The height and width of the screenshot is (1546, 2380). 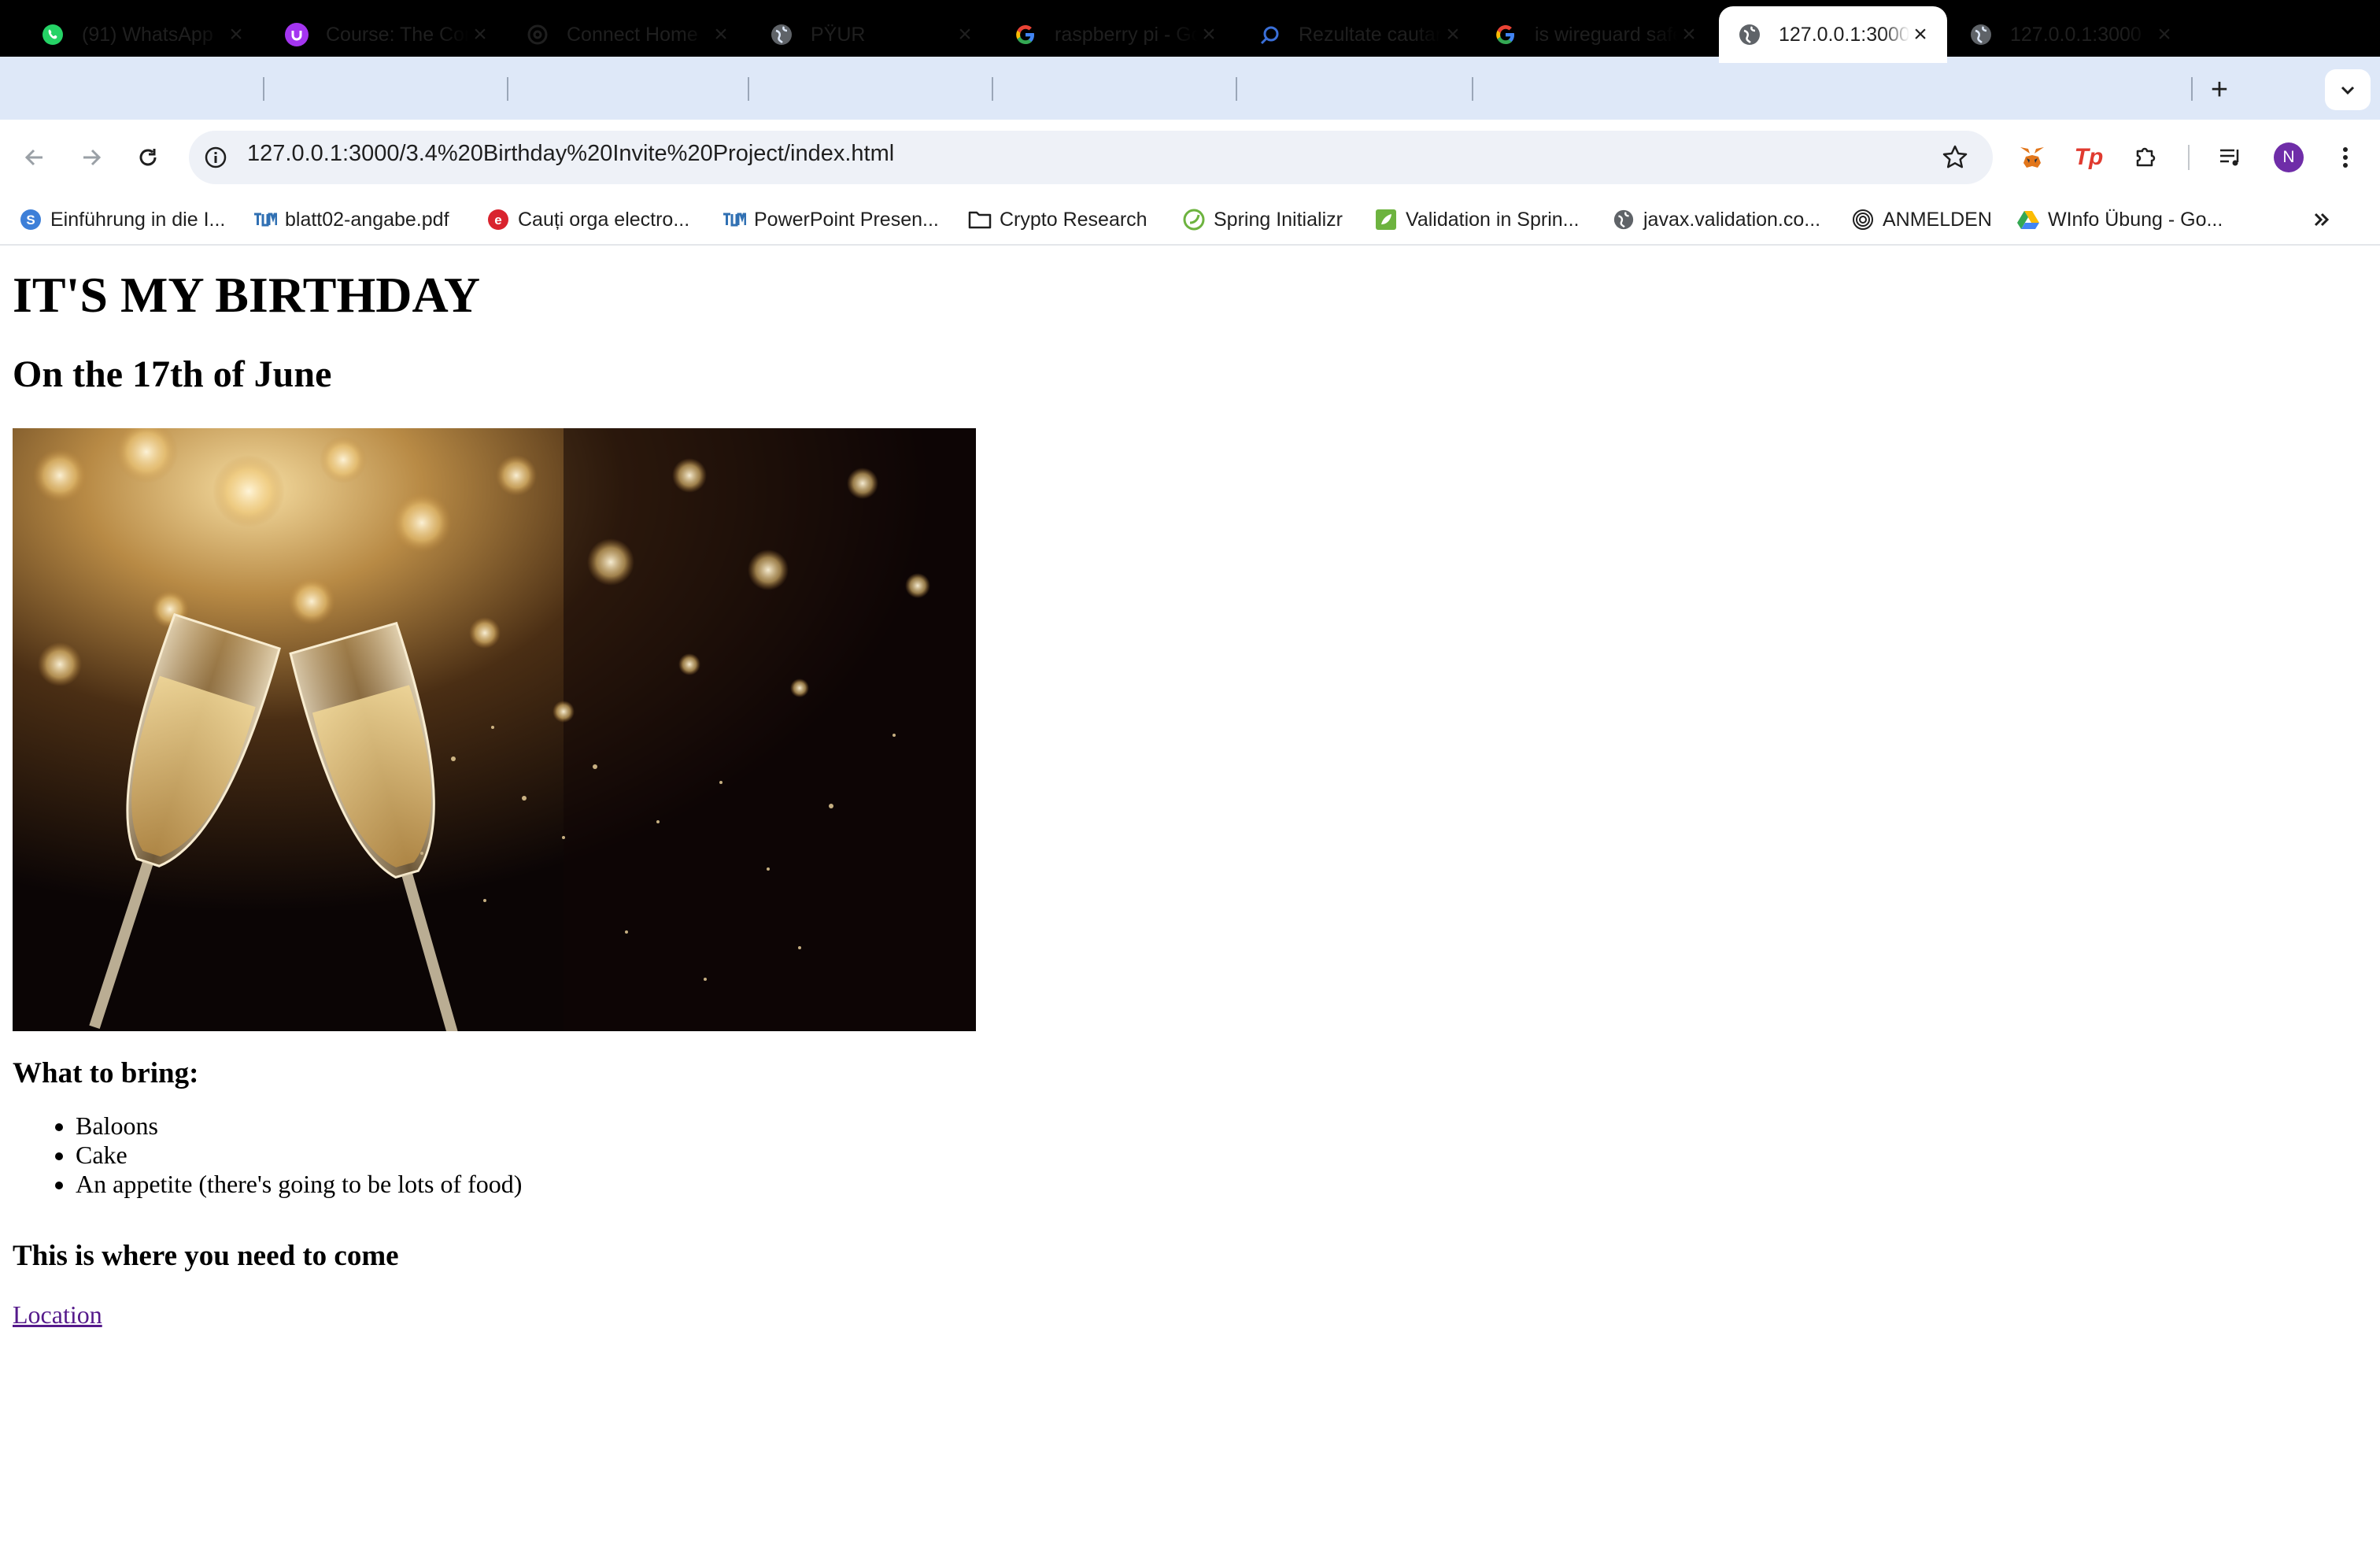 What do you see at coordinates (1386, 220) in the screenshot?
I see `leaf-icon` at bounding box center [1386, 220].